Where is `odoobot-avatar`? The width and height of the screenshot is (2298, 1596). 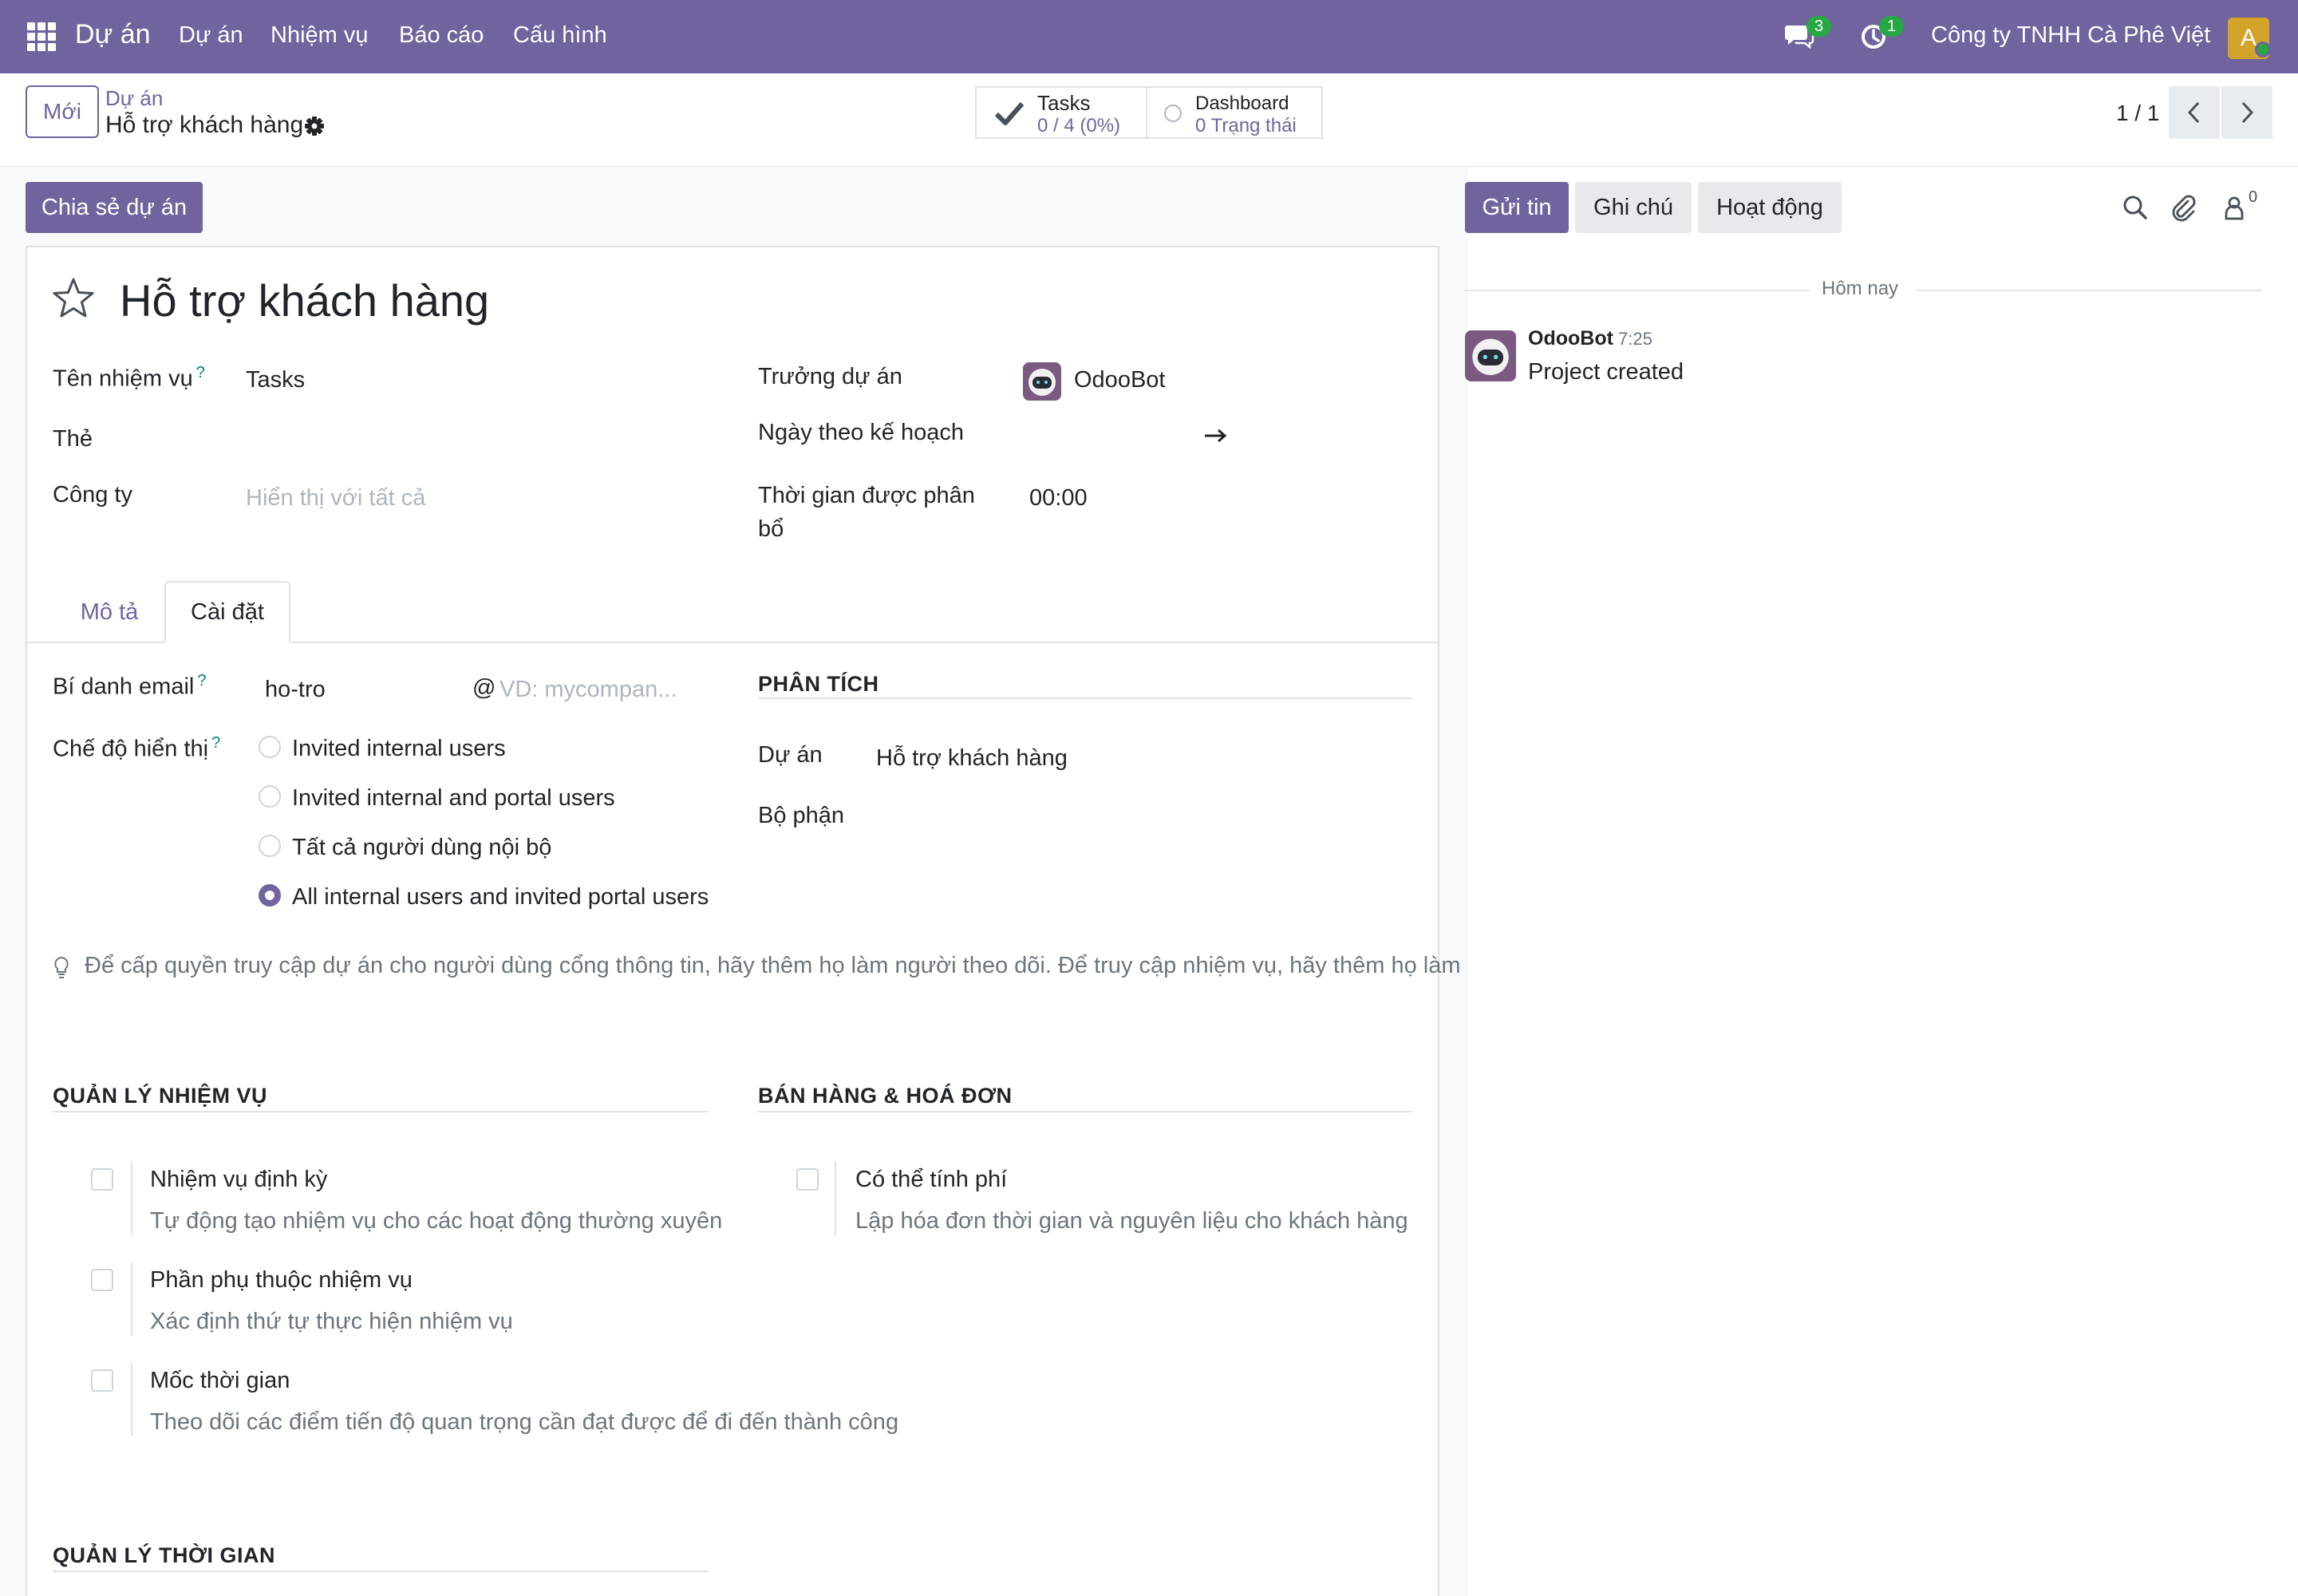
odoobot-avatar is located at coordinates (1042, 381).